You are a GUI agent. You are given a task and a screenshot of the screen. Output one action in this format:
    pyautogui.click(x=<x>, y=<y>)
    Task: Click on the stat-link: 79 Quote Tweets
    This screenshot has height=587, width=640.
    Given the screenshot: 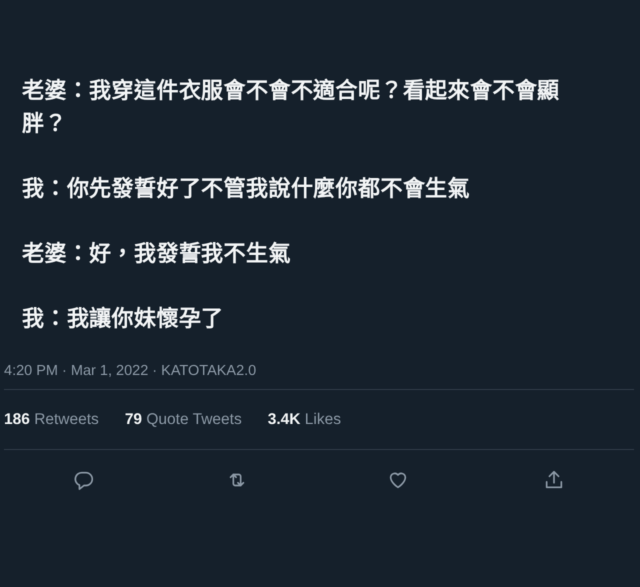 What is the action you would take?
    pyautogui.click(x=183, y=419)
    